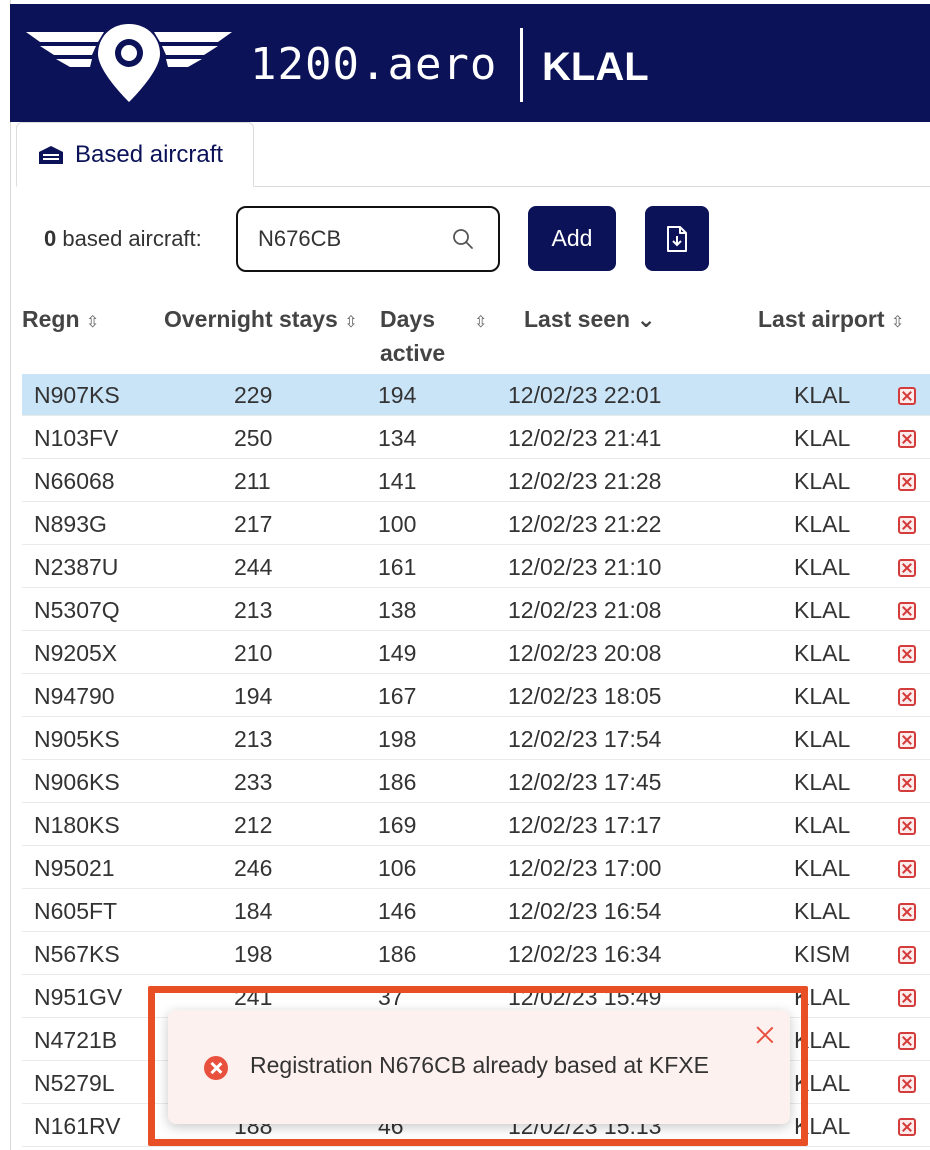 The height and width of the screenshot is (1150, 930). I want to click on search-box, so click(368, 239).